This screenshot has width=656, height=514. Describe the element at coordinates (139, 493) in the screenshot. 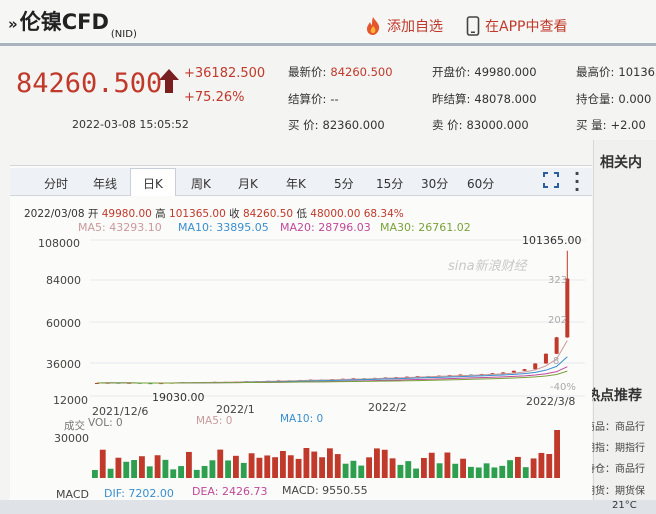

I see `macd-dif: DIF: 7202.00` at that location.